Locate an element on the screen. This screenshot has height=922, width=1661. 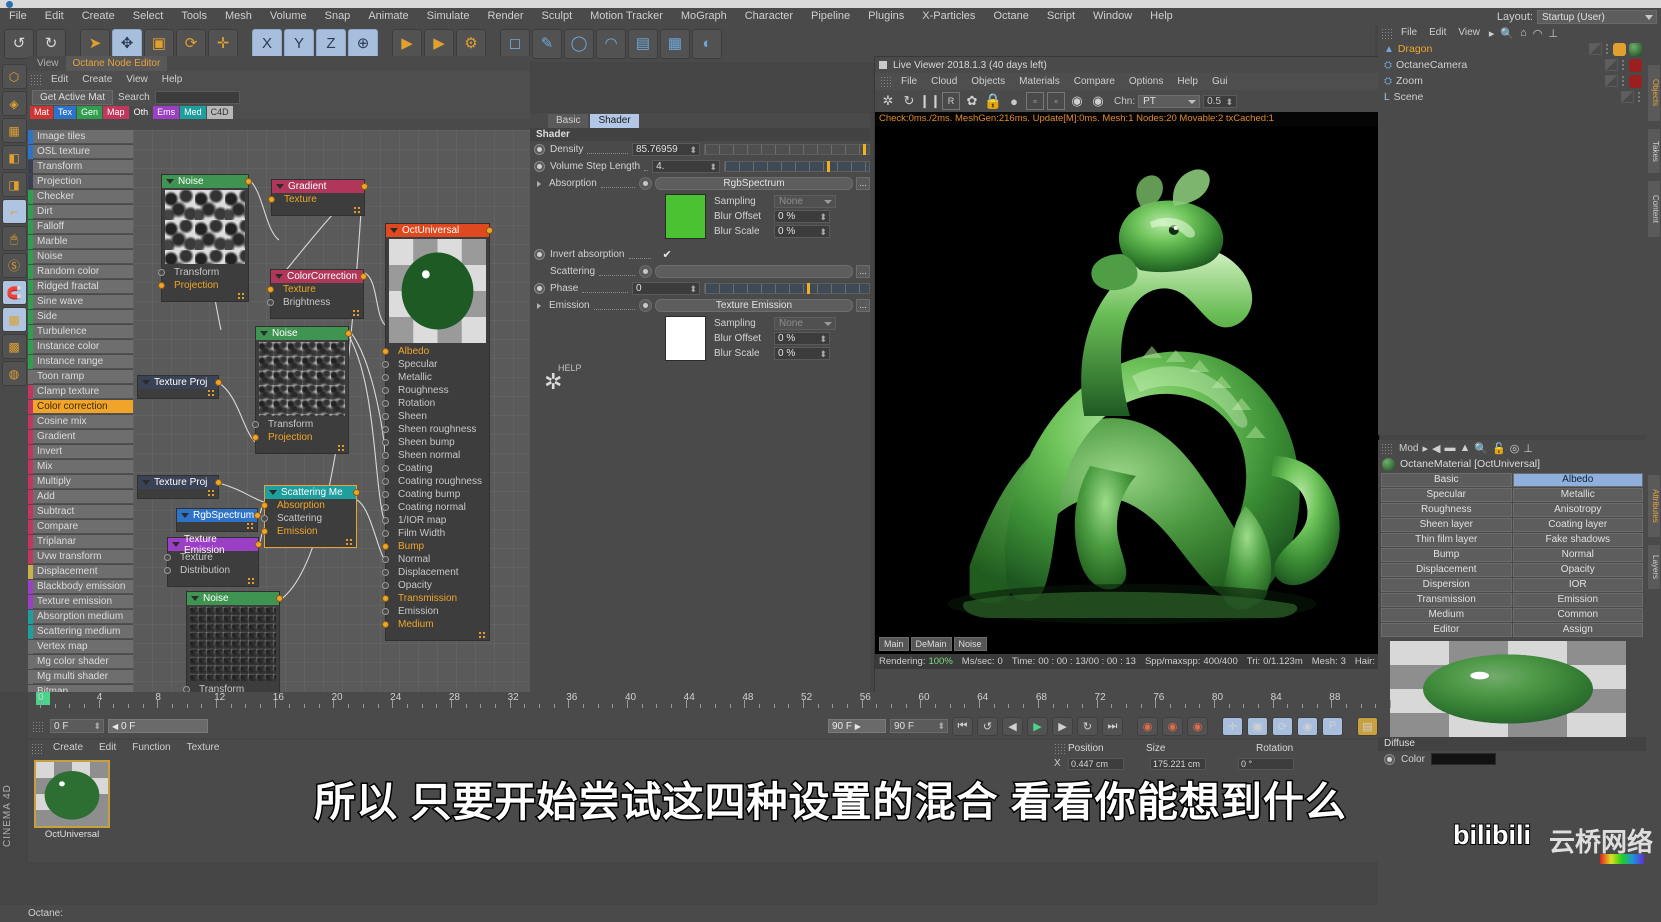
node-port-row: Sheen is located at coordinates (435, 416).